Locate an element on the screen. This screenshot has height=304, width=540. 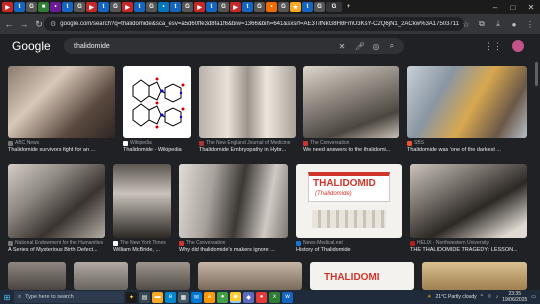
maximize-icon: □ is located at coordinates (513, 7).